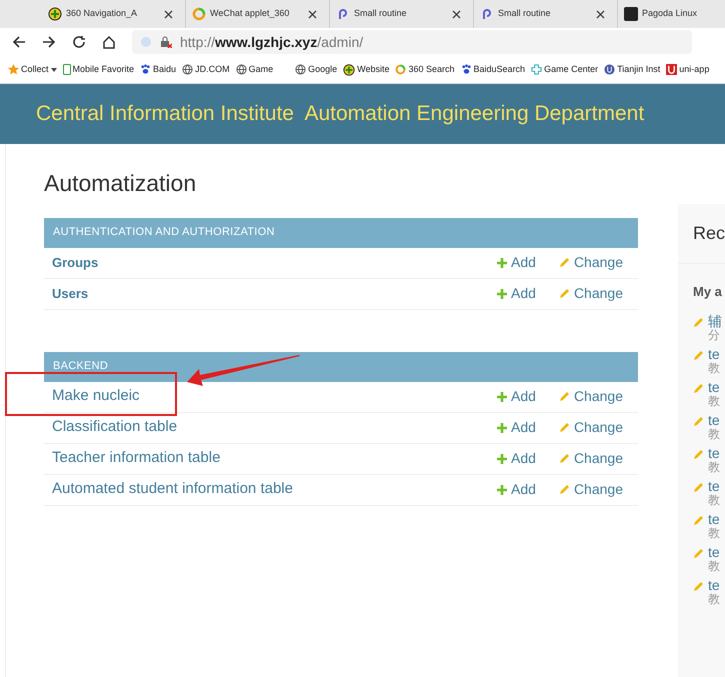 The height and width of the screenshot is (677, 725). I want to click on square-logo-icon, so click(631, 14).